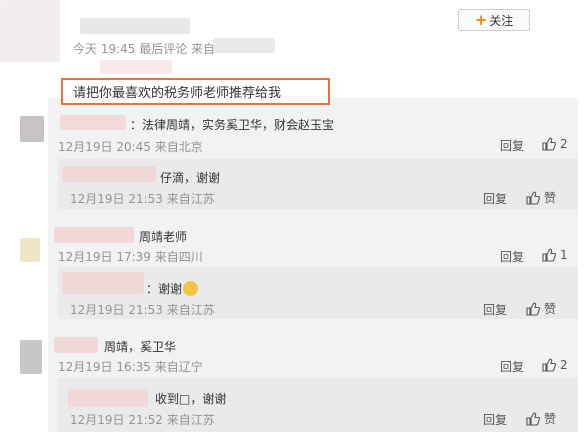 The width and height of the screenshot is (586, 432). Describe the element at coordinates (130, 367) in the screenshot. I see `comment-time: 12月19日 16:35 来自辽宁` at that location.